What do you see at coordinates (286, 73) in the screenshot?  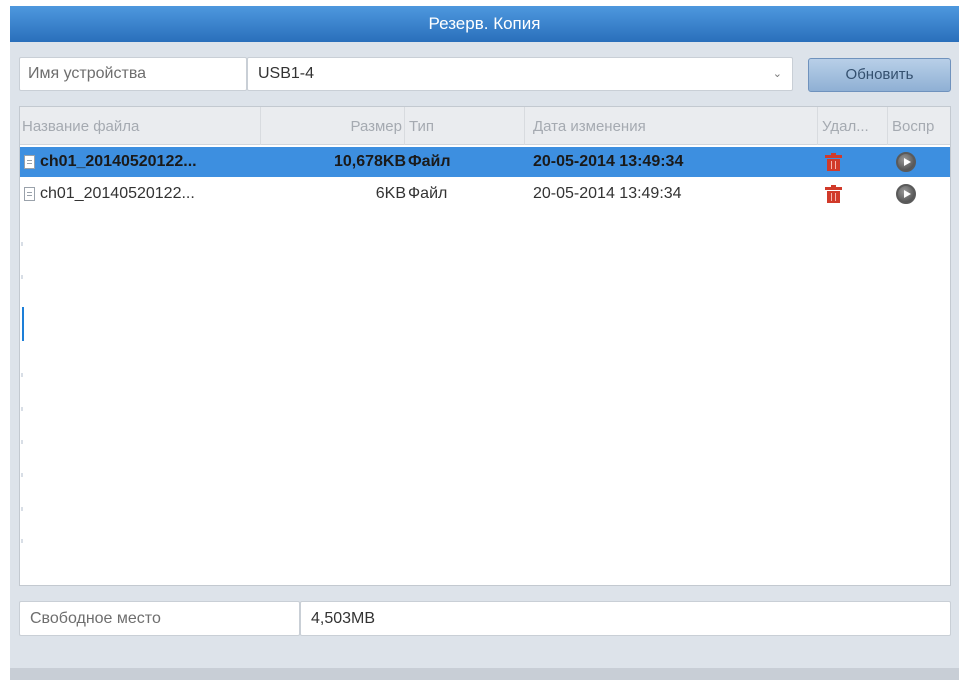 I see `device-select-value: USB1-4` at bounding box center [286, 73].